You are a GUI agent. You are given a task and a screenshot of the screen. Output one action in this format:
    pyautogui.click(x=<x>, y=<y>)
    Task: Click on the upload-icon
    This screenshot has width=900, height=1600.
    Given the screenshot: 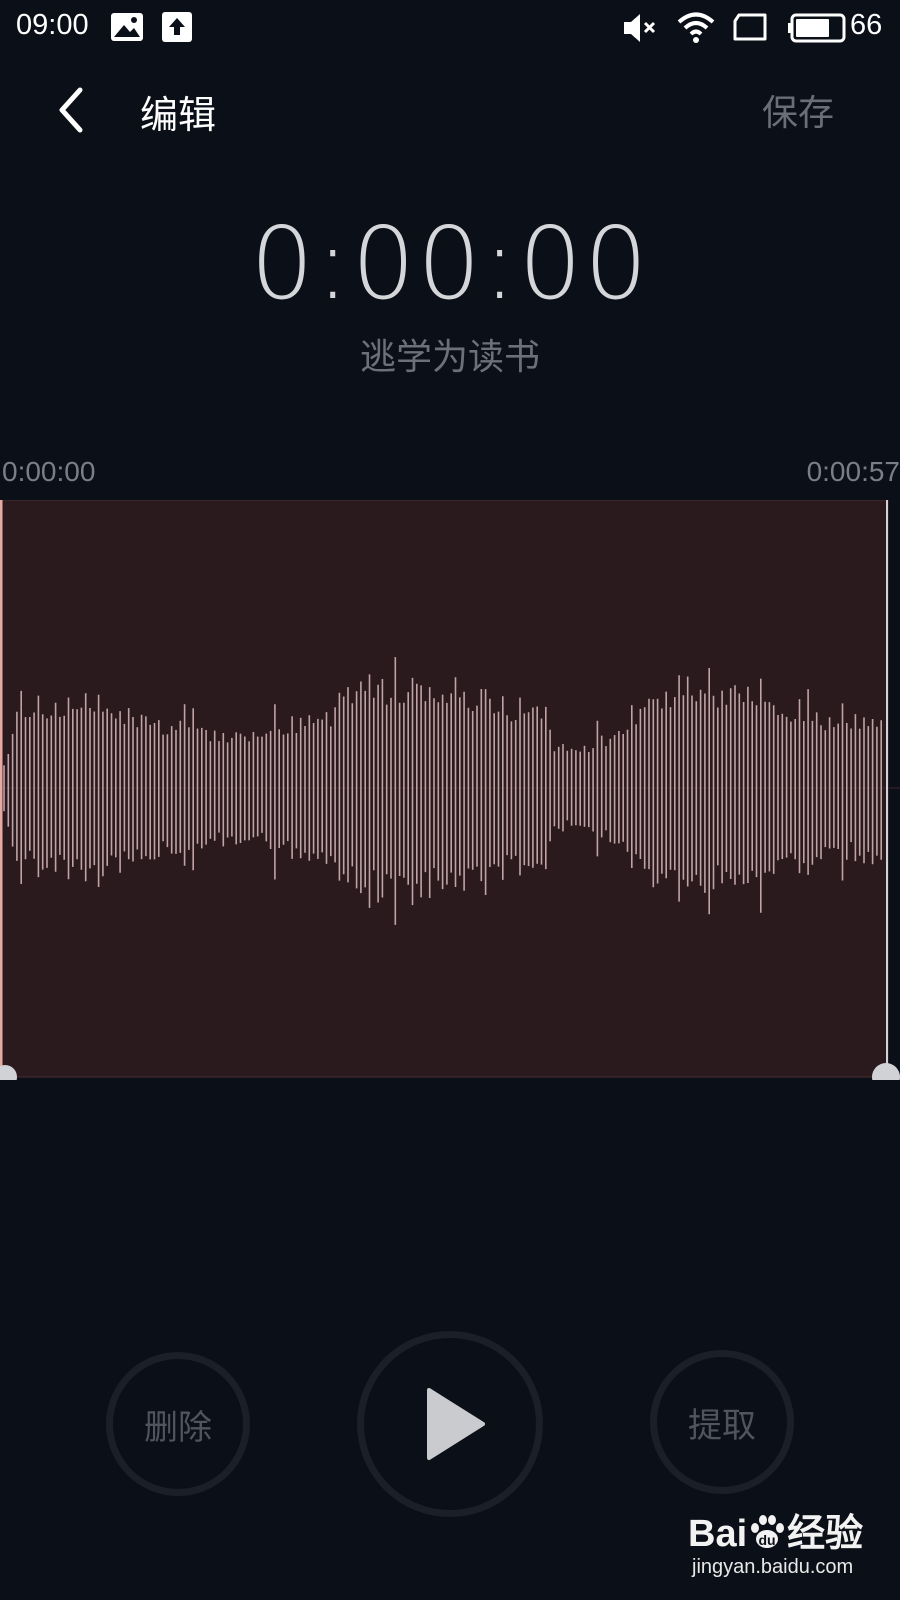 What is the action you would take?
    pyautogui.click(x=177, y=27)
    